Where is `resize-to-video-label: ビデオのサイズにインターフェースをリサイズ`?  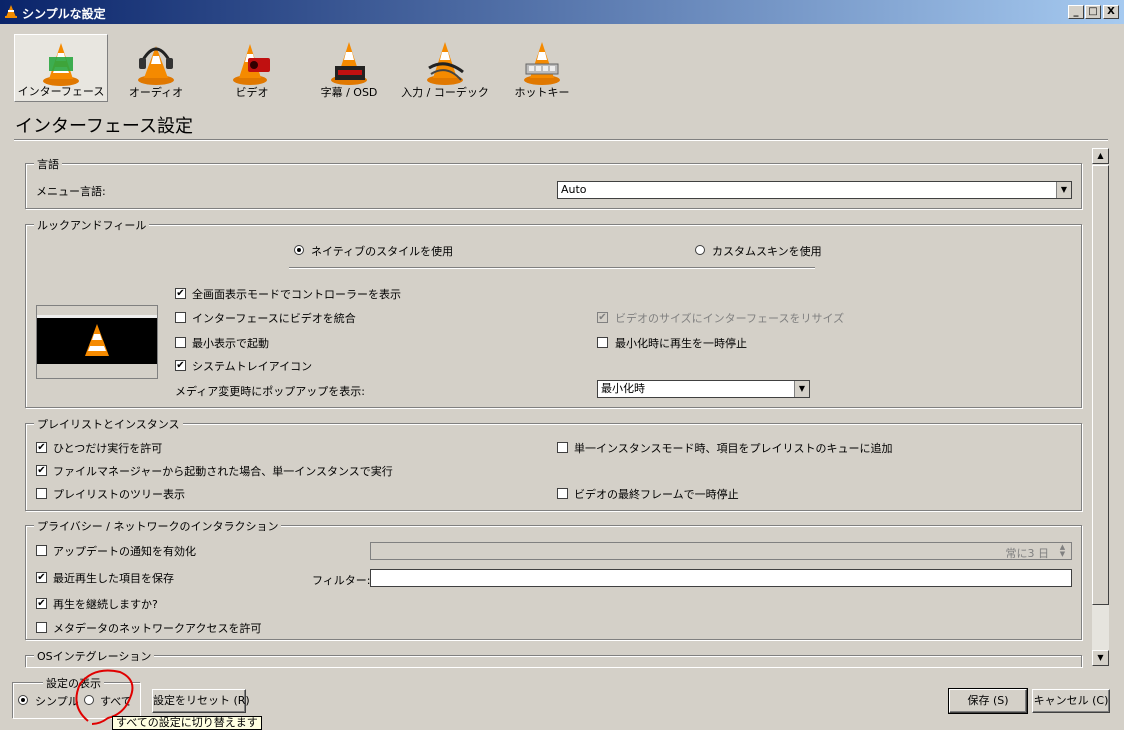
resize-to-video-label: ビデオのサイズにインターフェースをリサイズ is located at coordinates (730, 318).